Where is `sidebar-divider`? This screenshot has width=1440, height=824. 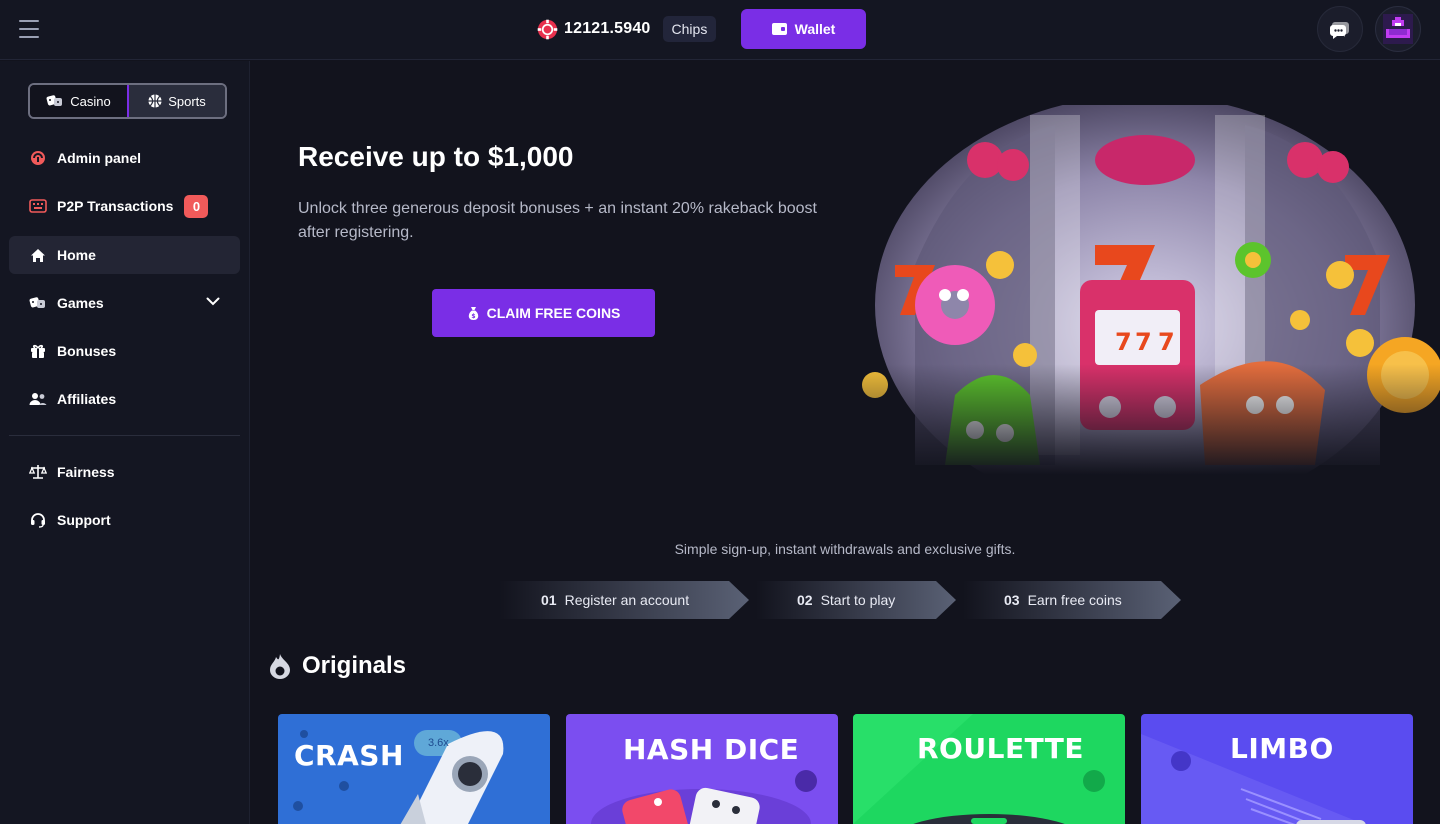 sidebar-divider is located at coordinates (124, 435).